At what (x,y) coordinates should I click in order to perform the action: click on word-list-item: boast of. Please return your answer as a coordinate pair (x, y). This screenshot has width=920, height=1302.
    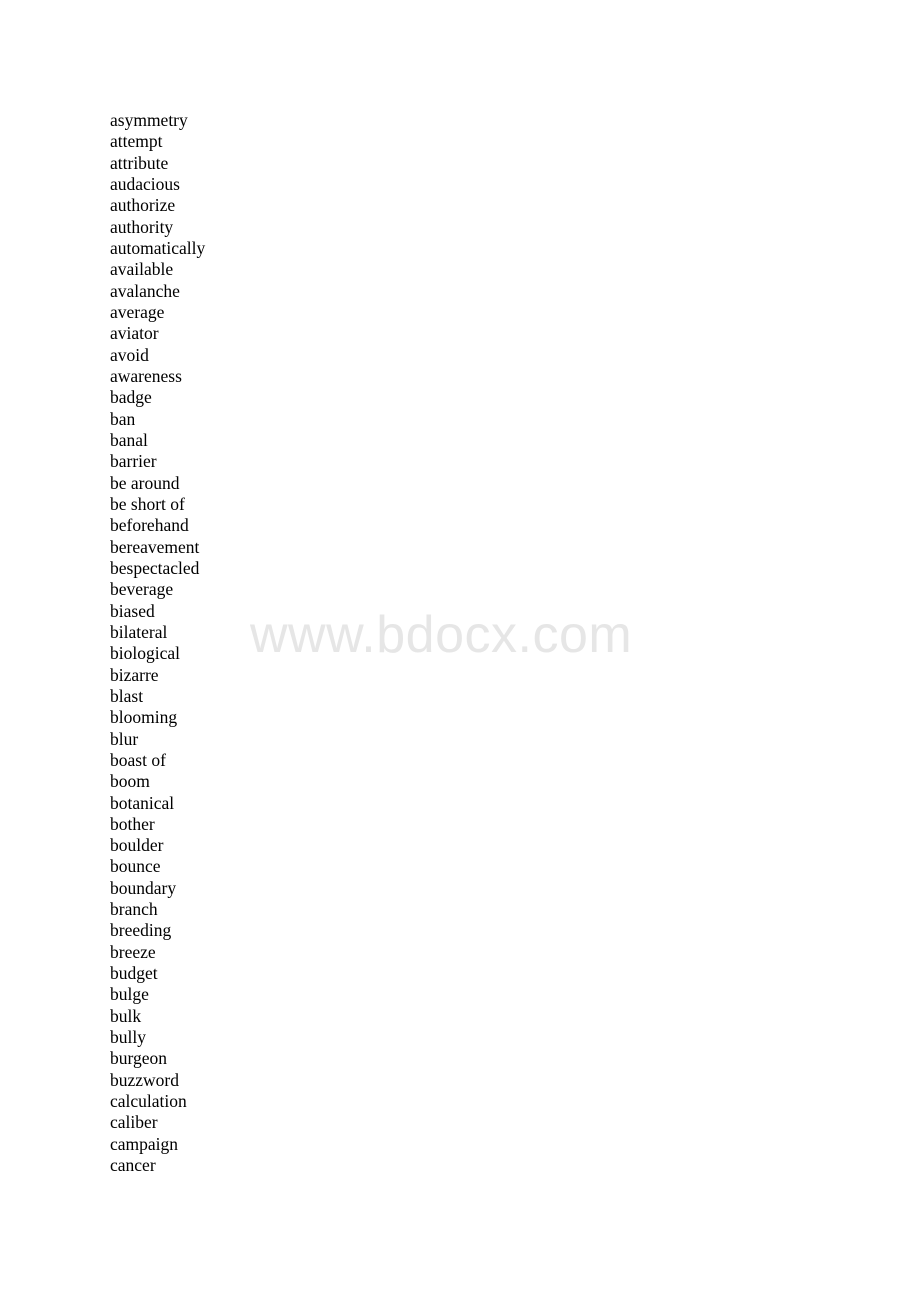
    Looking at the image, I should click on (138, 759).